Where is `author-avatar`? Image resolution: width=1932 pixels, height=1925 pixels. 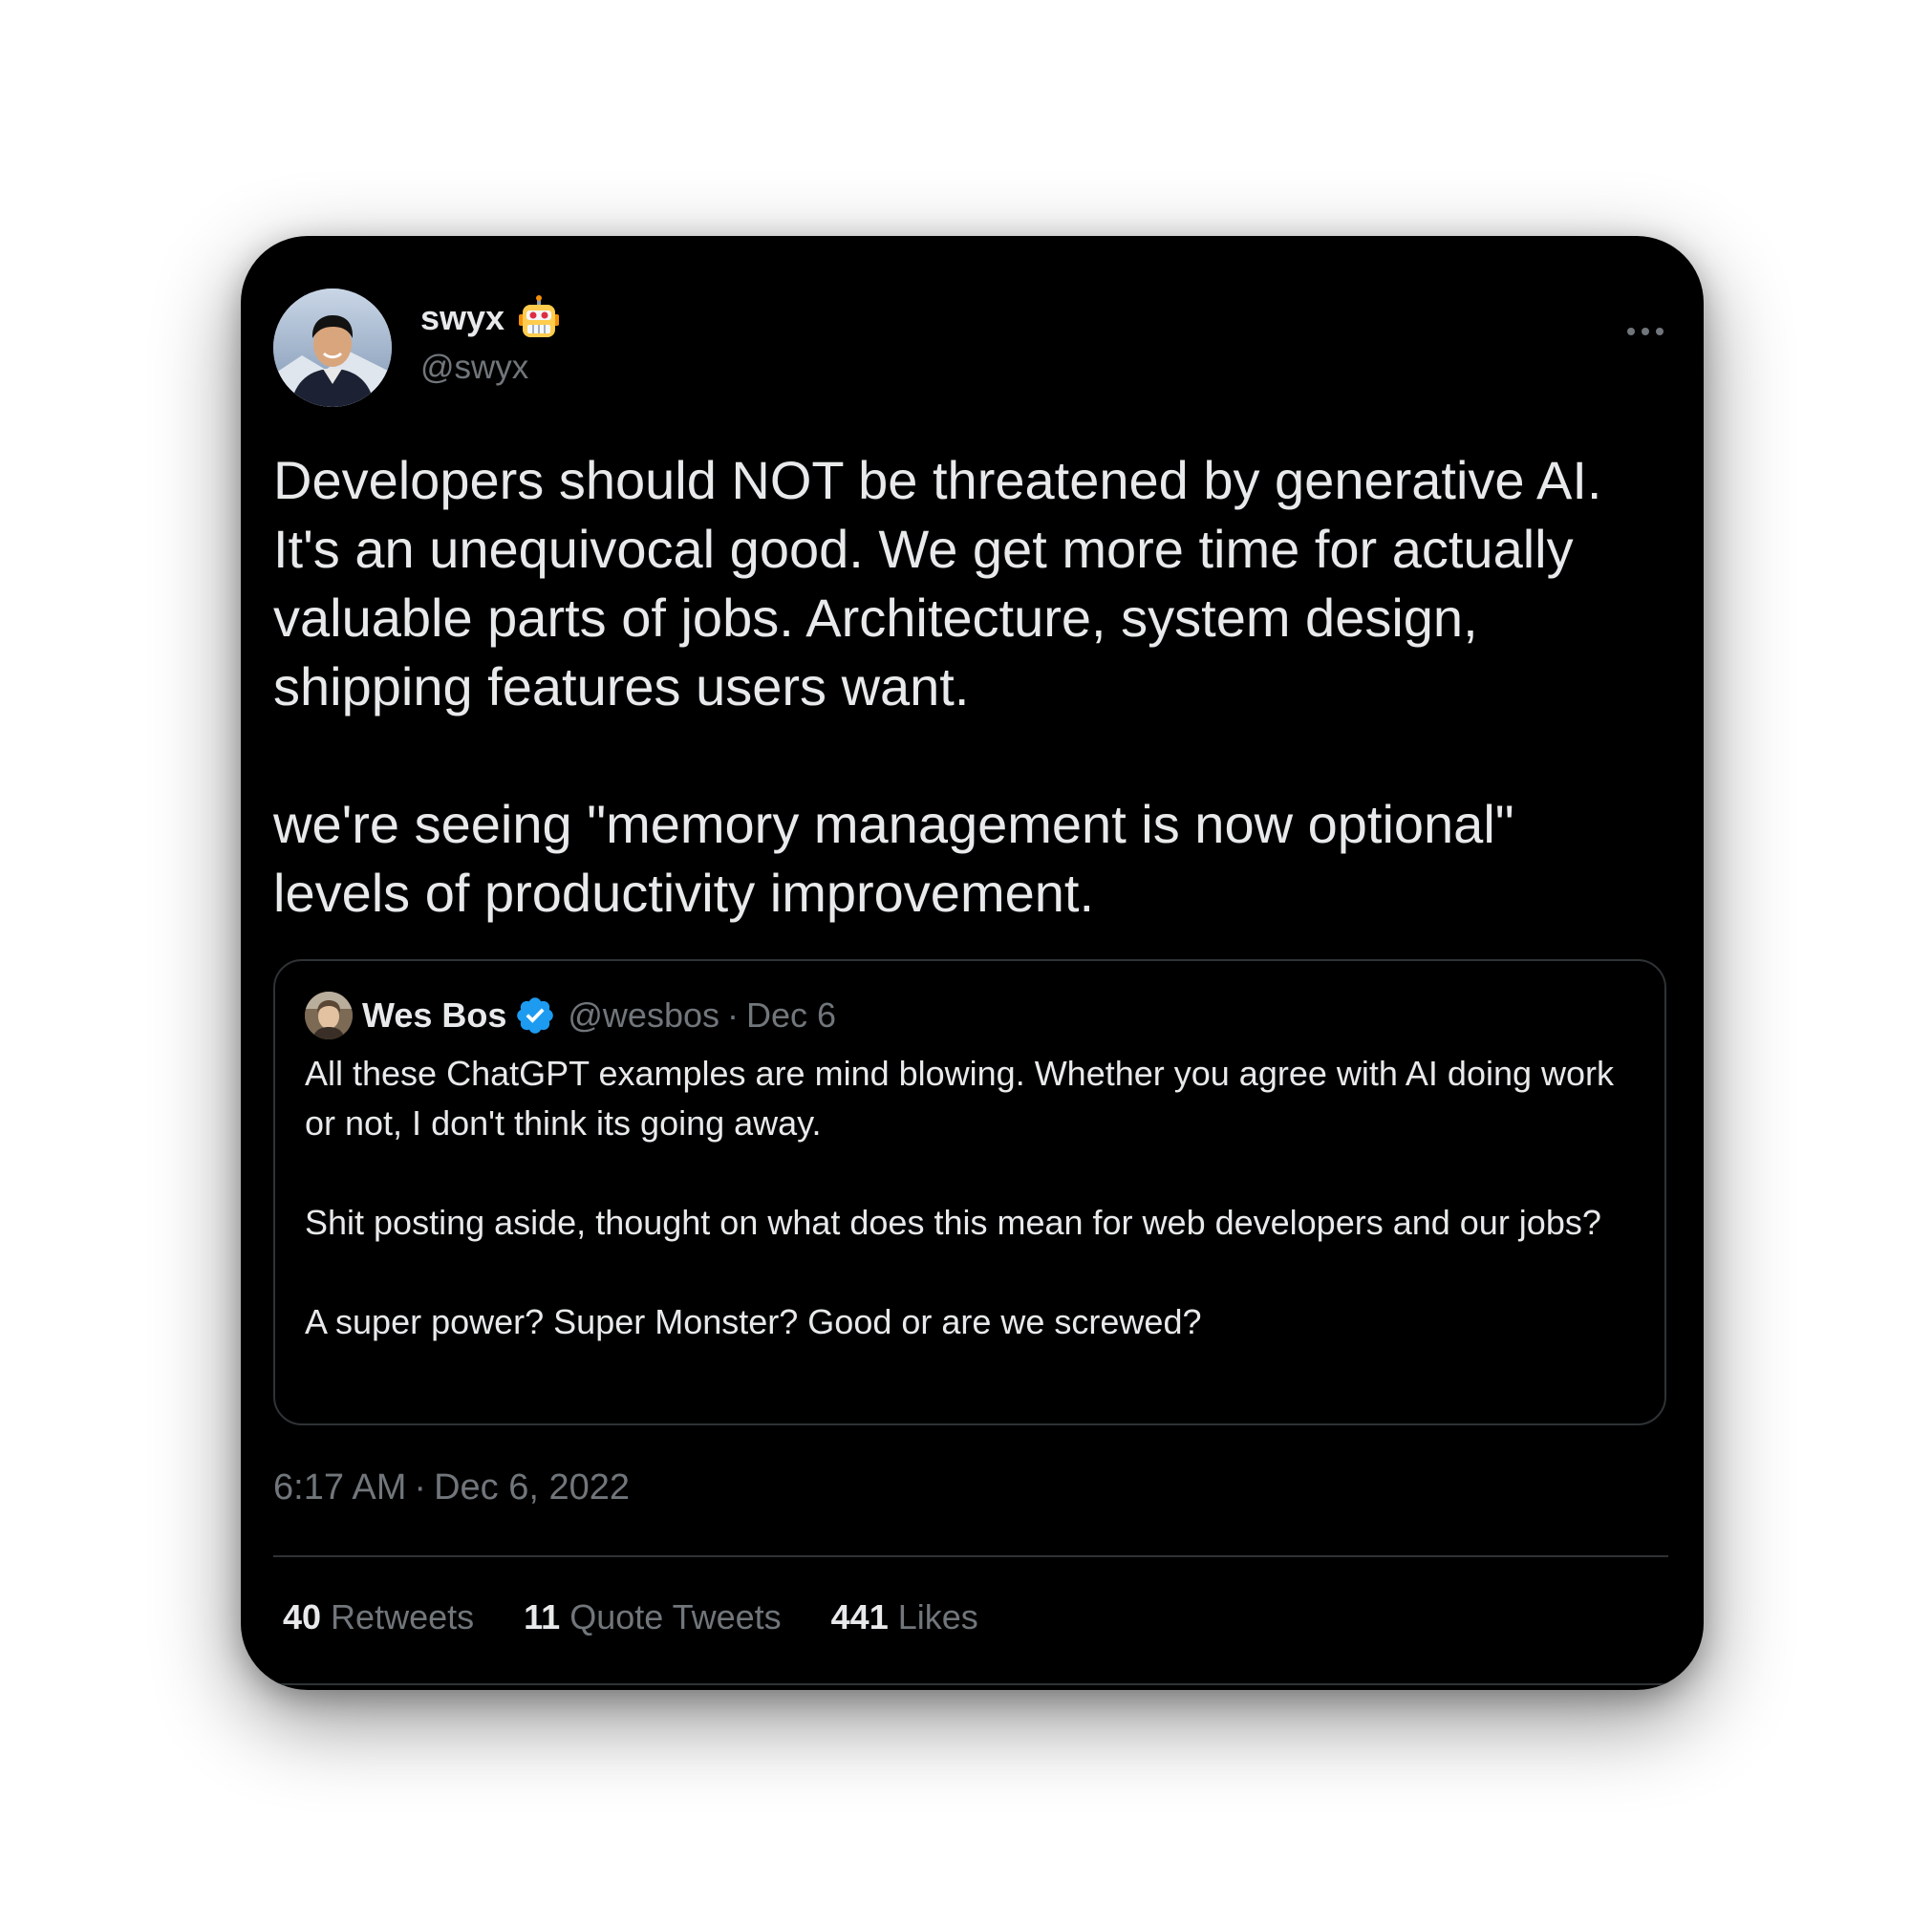 author-avatar is located at coordinates (332, 348).